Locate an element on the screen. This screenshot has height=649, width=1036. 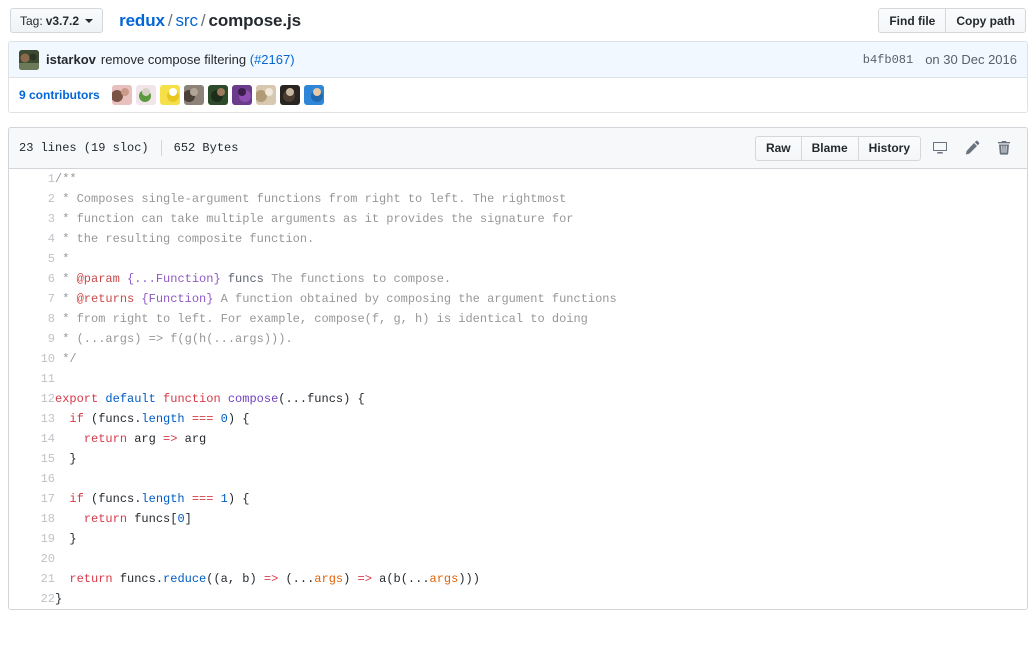
commit-sha: b4fb081 is located at coordinates (888, 60).